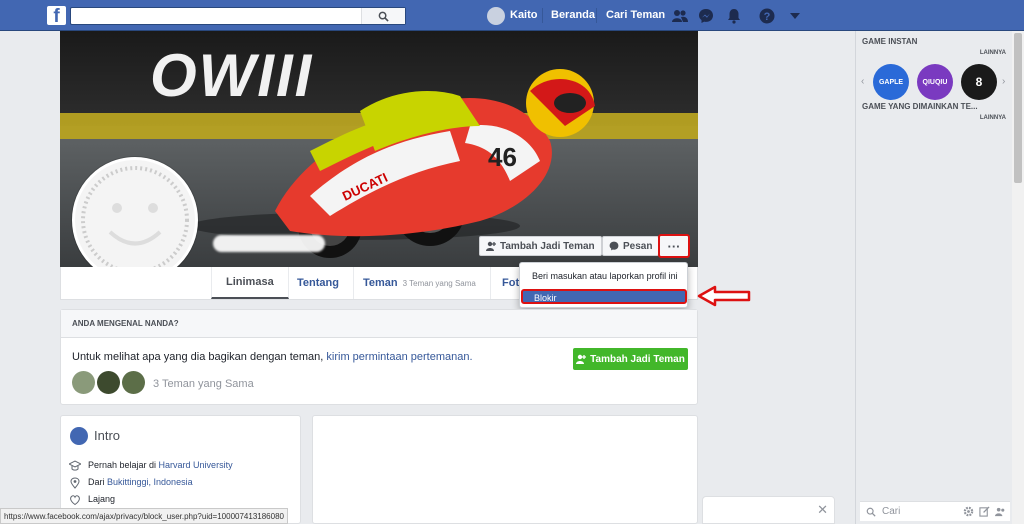  Describe the element at coordinates (75, 500) in the screenshot. I see `heart-icon` at that location.